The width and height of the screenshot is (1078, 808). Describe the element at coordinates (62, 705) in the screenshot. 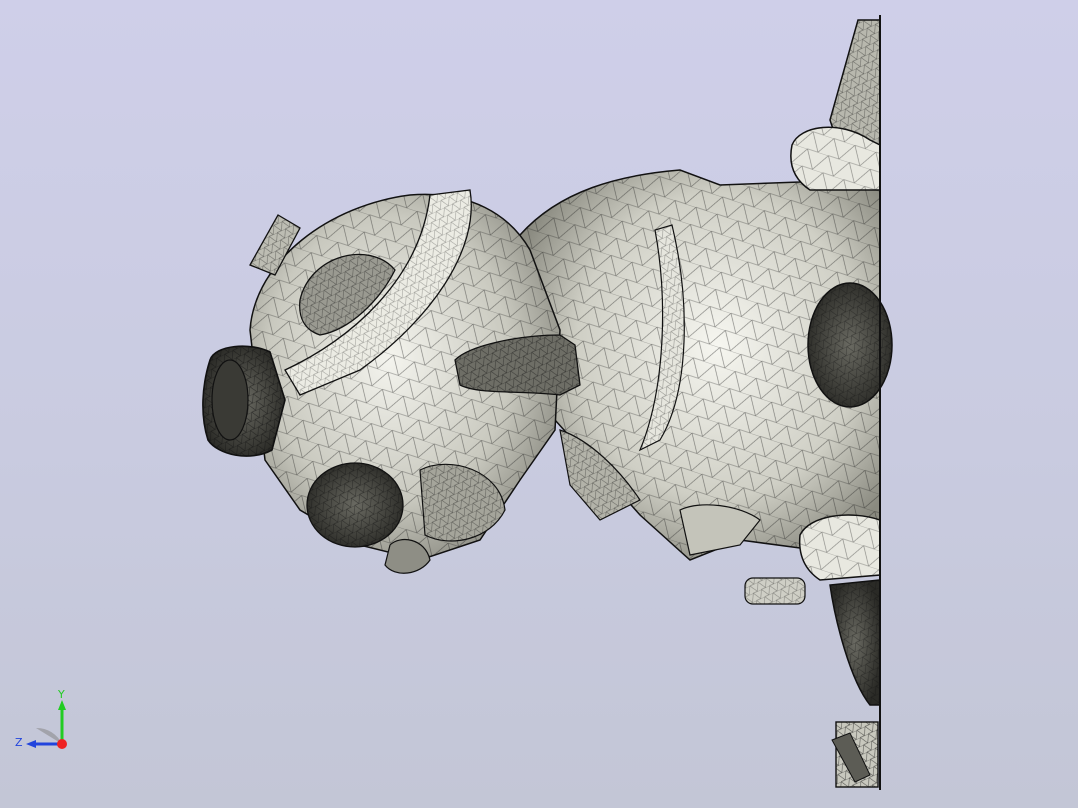

I see `y-axis-arrow` at that location.